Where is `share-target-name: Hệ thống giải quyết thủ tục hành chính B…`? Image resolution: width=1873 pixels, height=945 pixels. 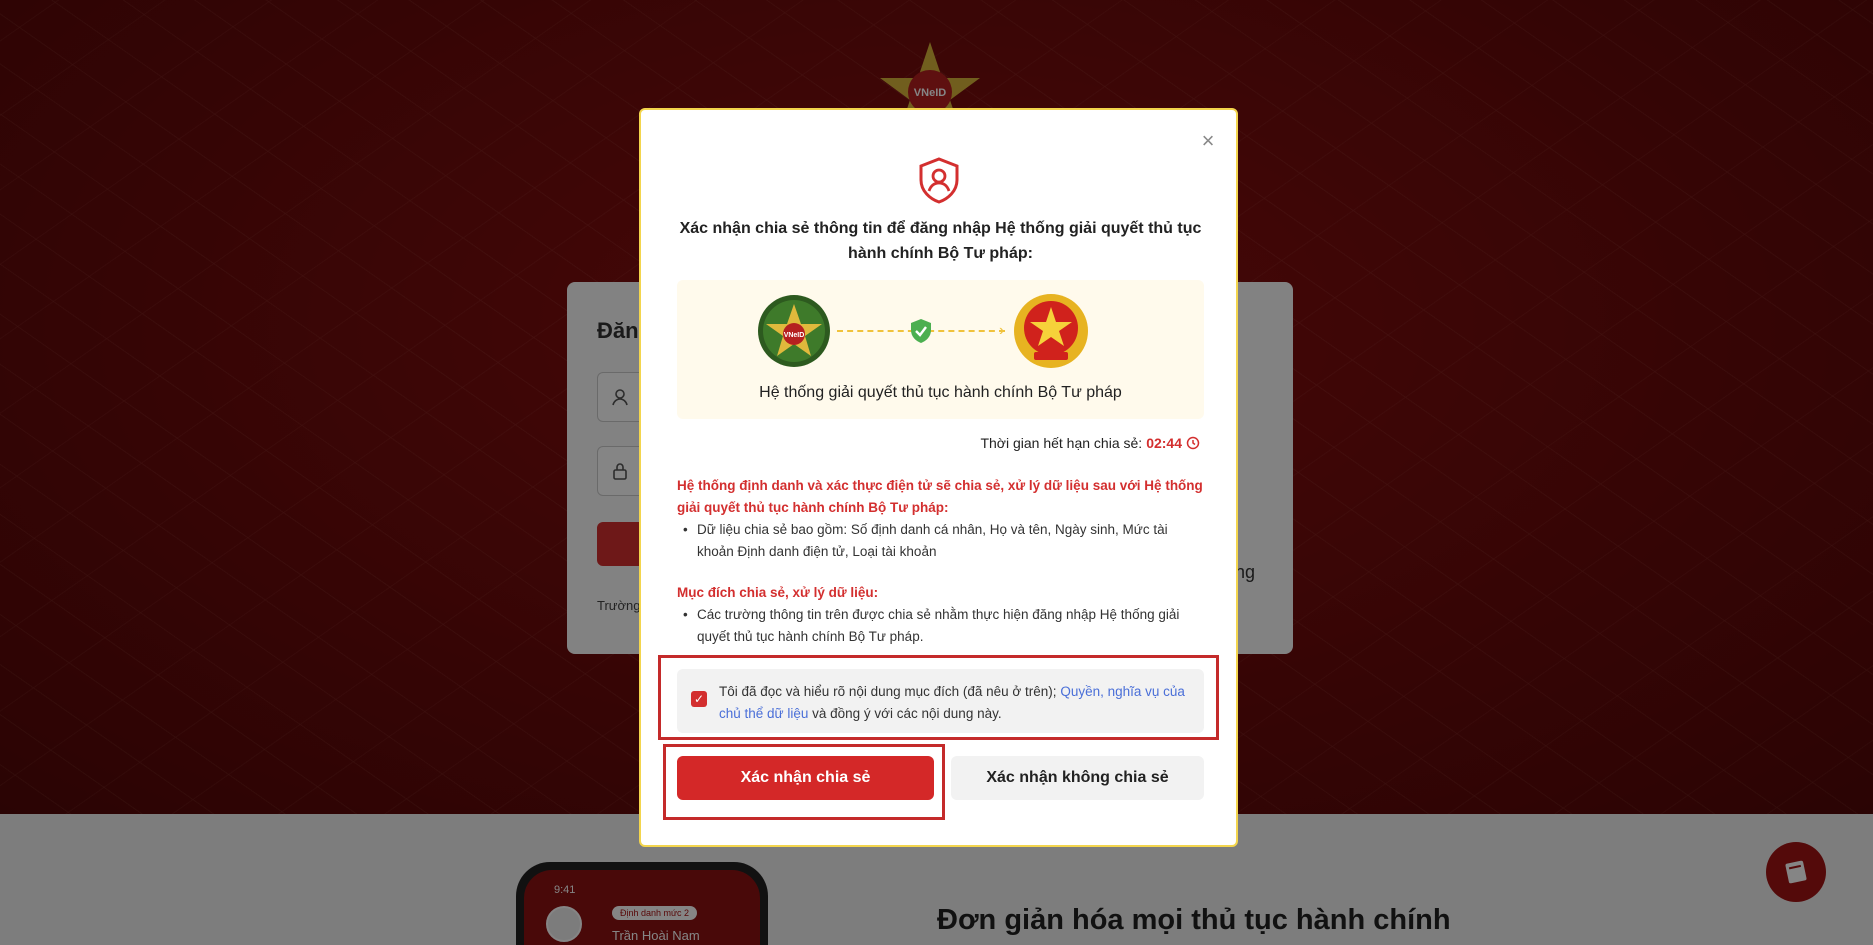
share-target-name: Hệ thống giải quyết thủ tục hành chính B… is located at coordinates (940, 392).